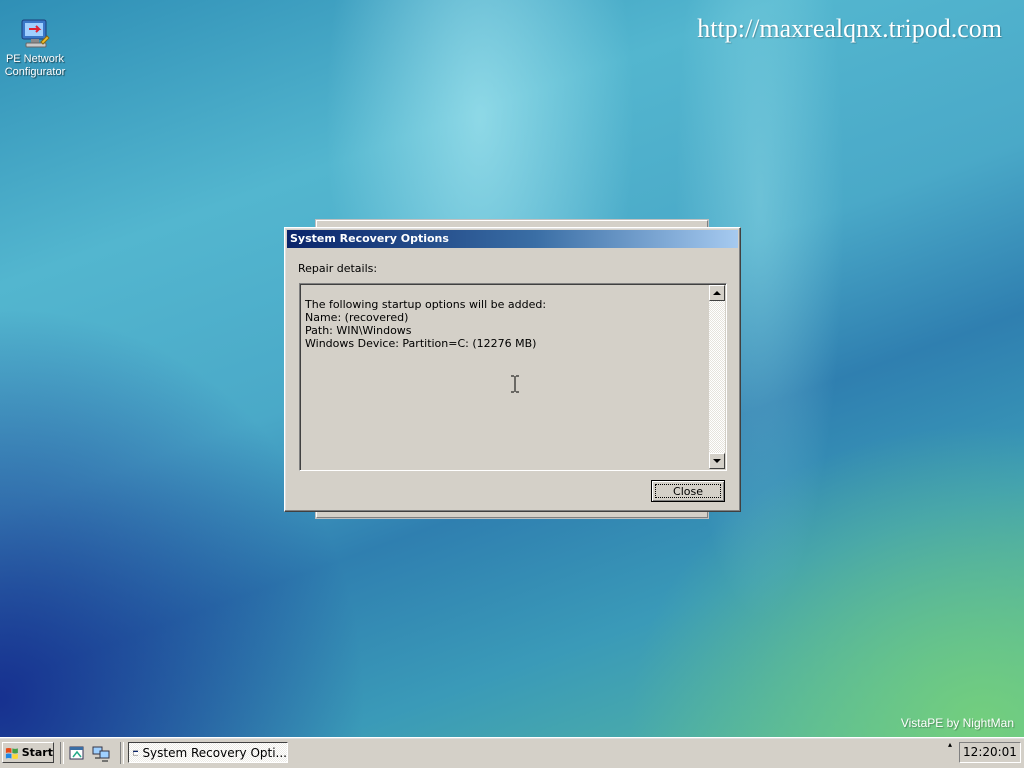 Image resolution: width=1024 pixels, height=768 pixels. I want to click on website-url-text: http://maxrealqnx.tripod.com, so click(849, 28).